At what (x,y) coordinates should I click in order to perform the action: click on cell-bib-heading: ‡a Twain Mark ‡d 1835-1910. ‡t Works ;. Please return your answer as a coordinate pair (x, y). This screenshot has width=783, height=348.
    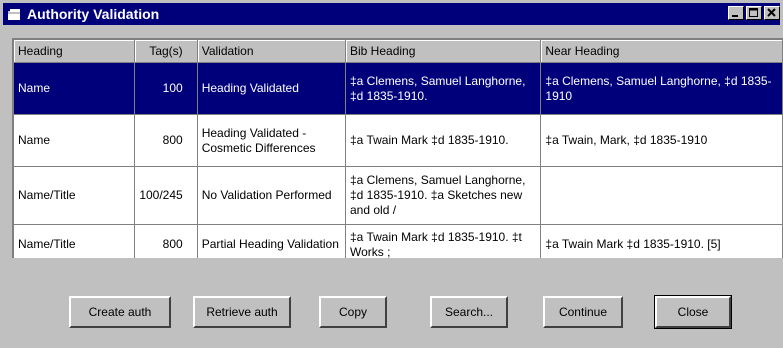
    Looking at the image, I should click on (443, 241).